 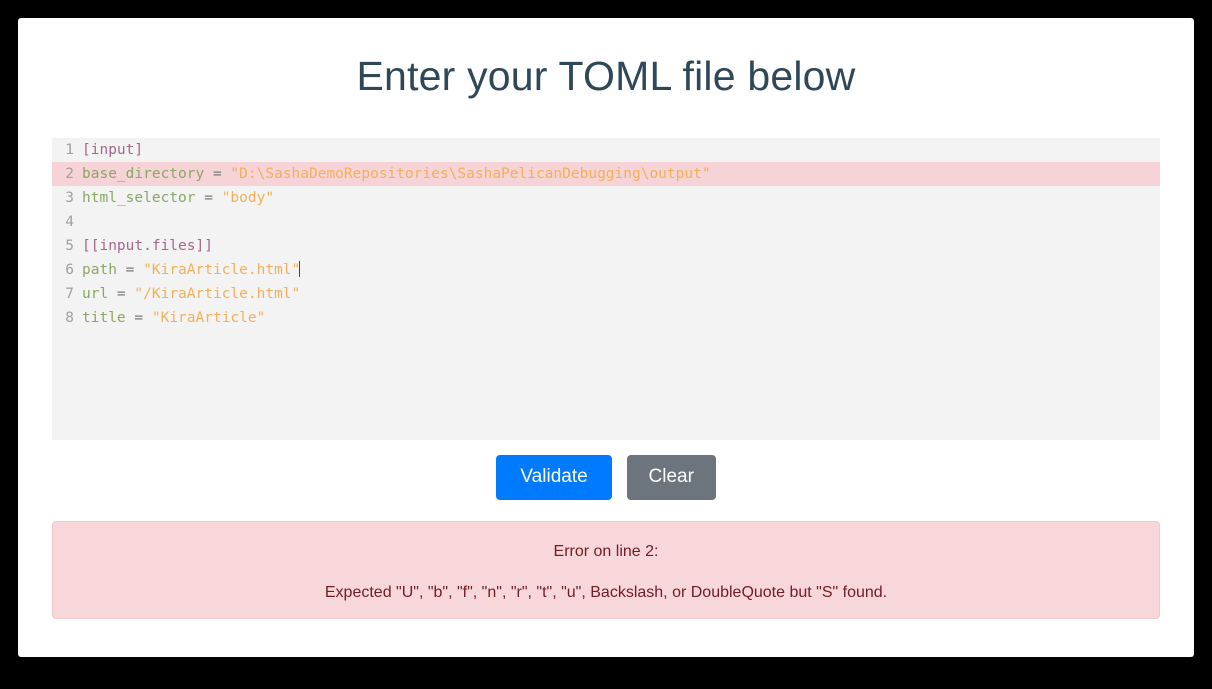 I want to click on line-number: 7, so click(x=69, y=294).